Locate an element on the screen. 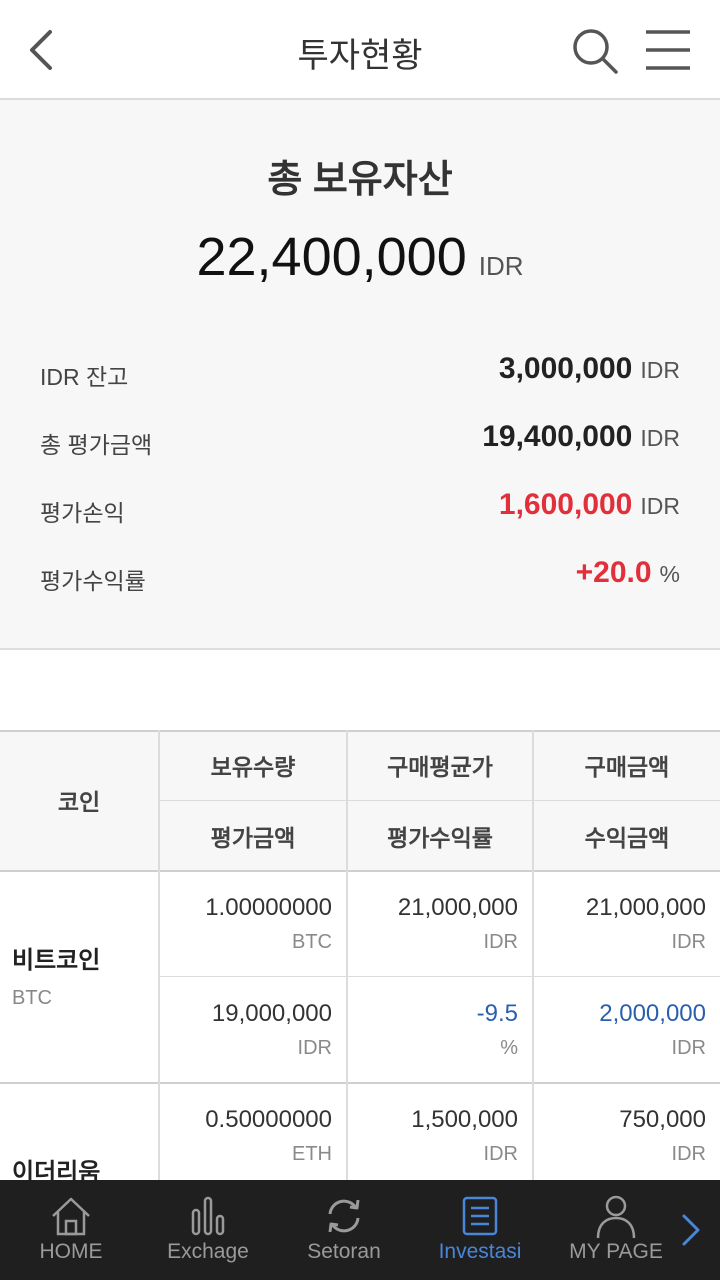  table-row-btc: 비트코인 BTC is located at coordinates (56, 975).